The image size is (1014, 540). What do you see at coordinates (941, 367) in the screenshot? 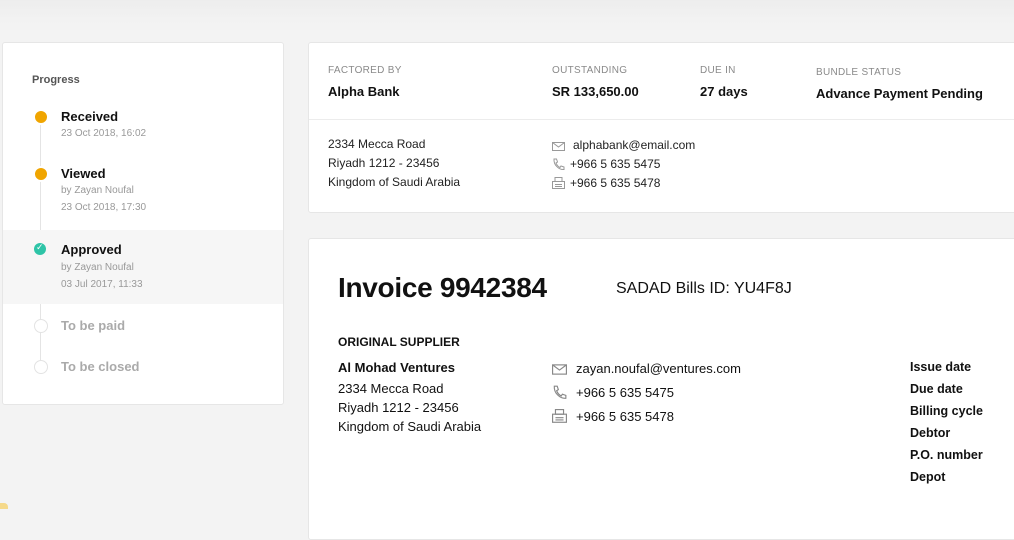
I see `issue-date-label: Issue date` at bounding box center [941, 367].